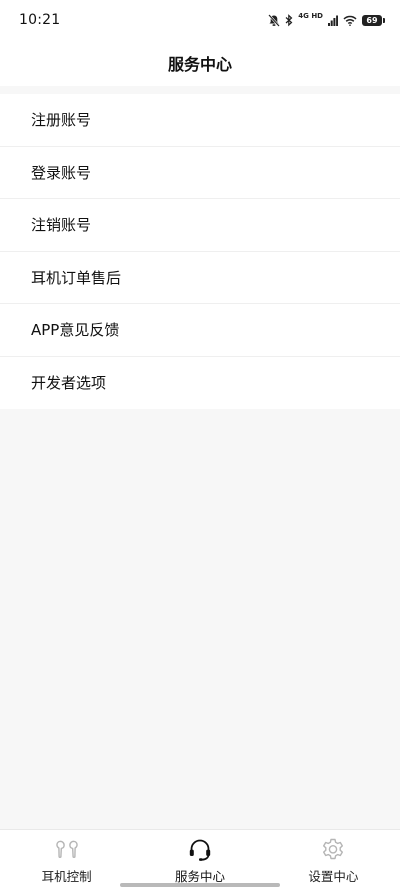 The height and width of the screenshot is (889, 400). What do you see at coordinates (76, 277) in the screenshot?
I see `menu-item-label: 耳机订单售后` at bounding box center [76, 277].